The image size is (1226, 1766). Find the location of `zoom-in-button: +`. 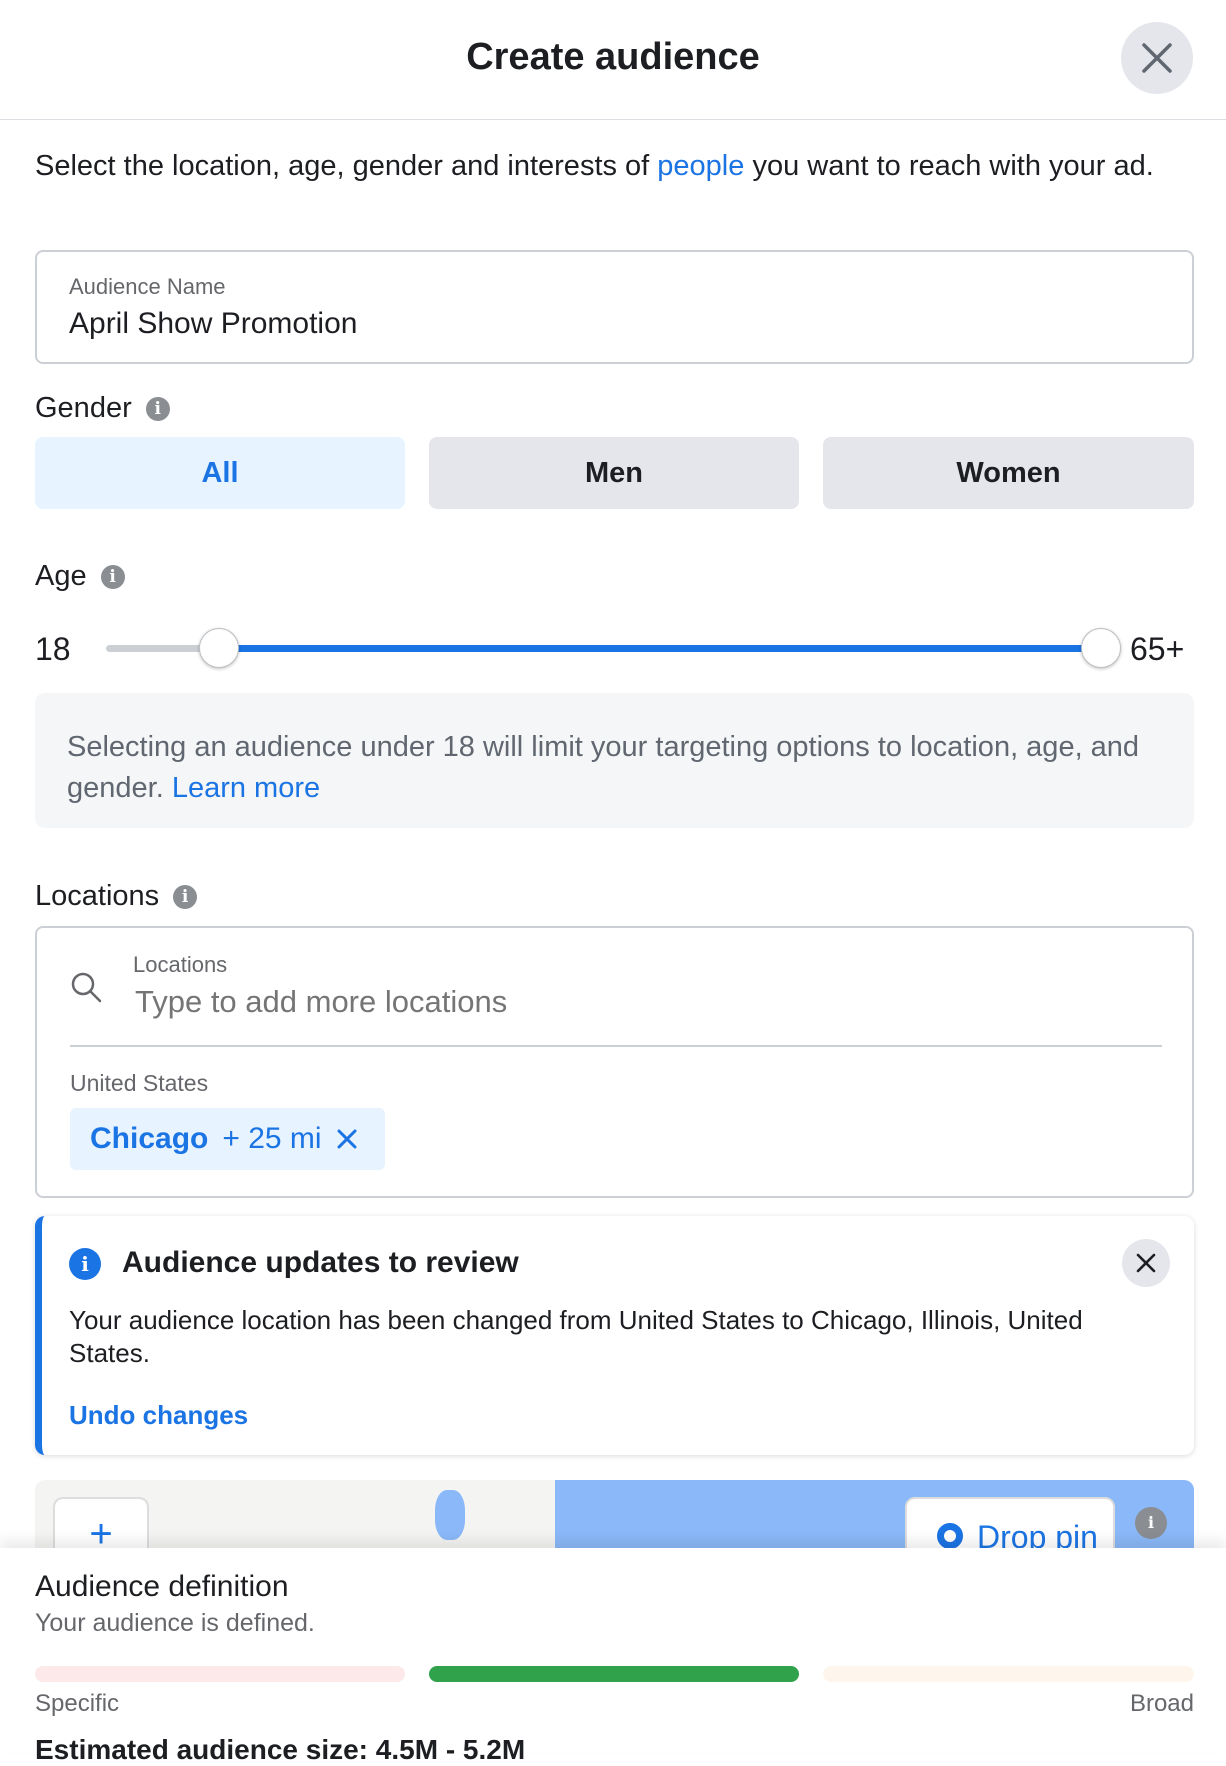

zoom-in-button: + is located at coordinates (101, 1523).